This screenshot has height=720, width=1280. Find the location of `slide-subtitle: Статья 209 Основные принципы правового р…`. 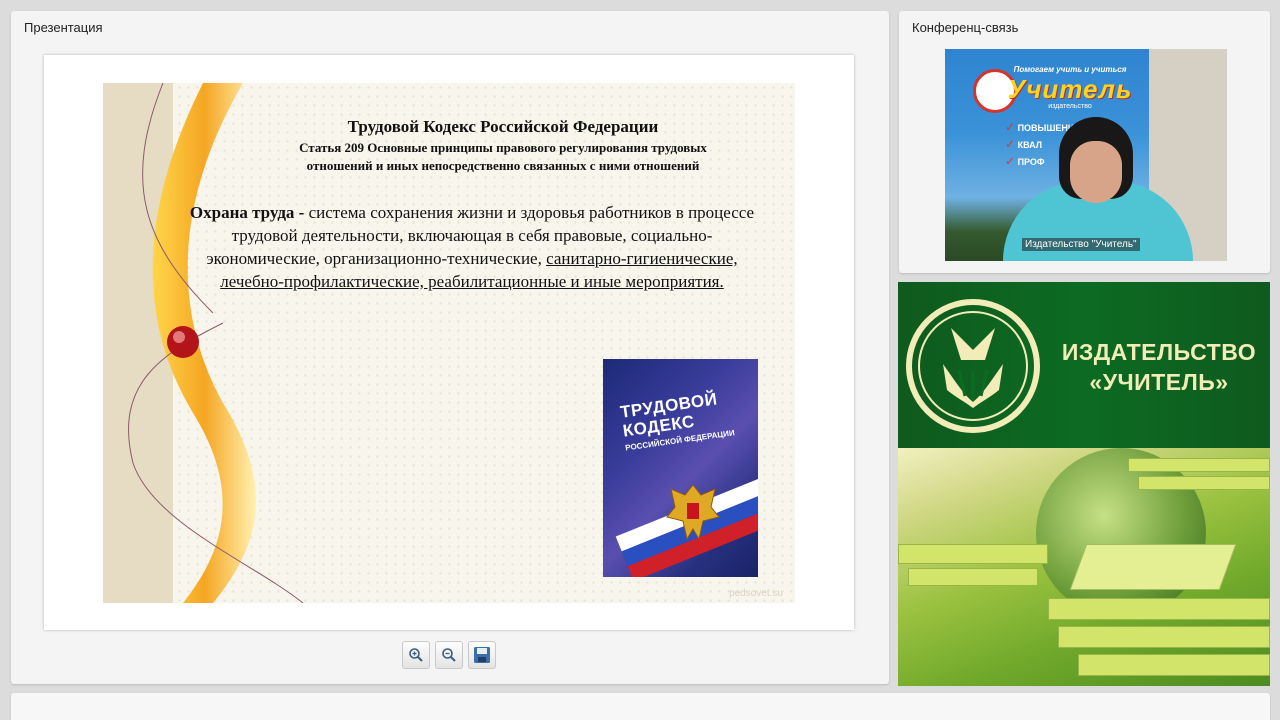

slide-subtitle: Статья 209 Основные принципы правового р… is located at coordinates (503, 157).